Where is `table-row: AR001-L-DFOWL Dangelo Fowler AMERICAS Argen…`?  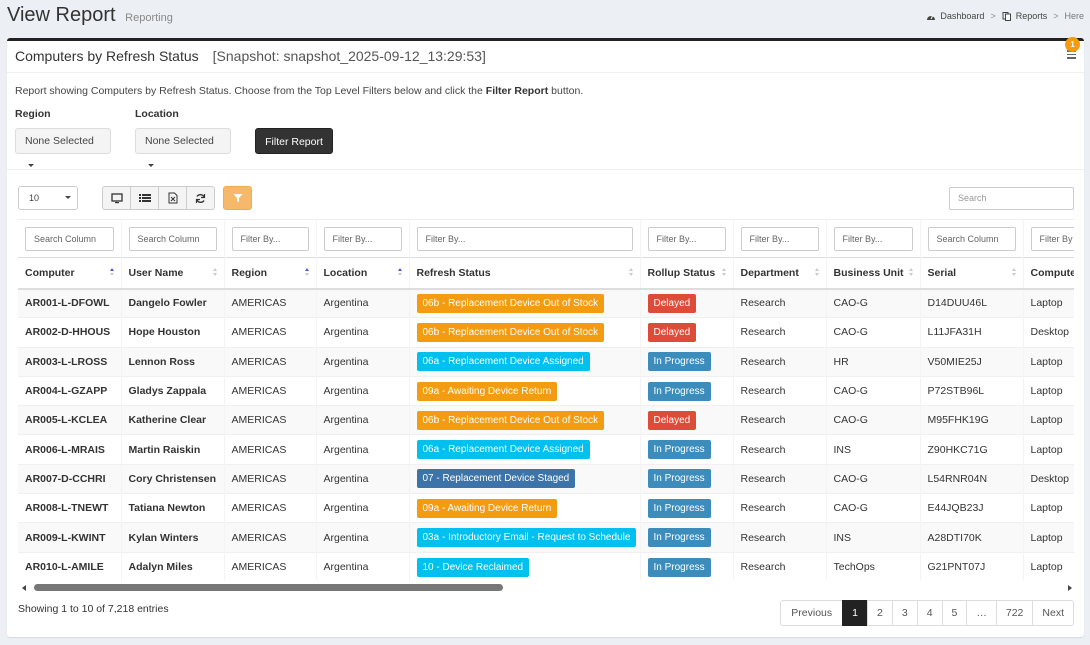
table-row: AR001-L-DFOWL Dangelo Fowler AMERICAS Argen… is located at coordinates (546, 302).